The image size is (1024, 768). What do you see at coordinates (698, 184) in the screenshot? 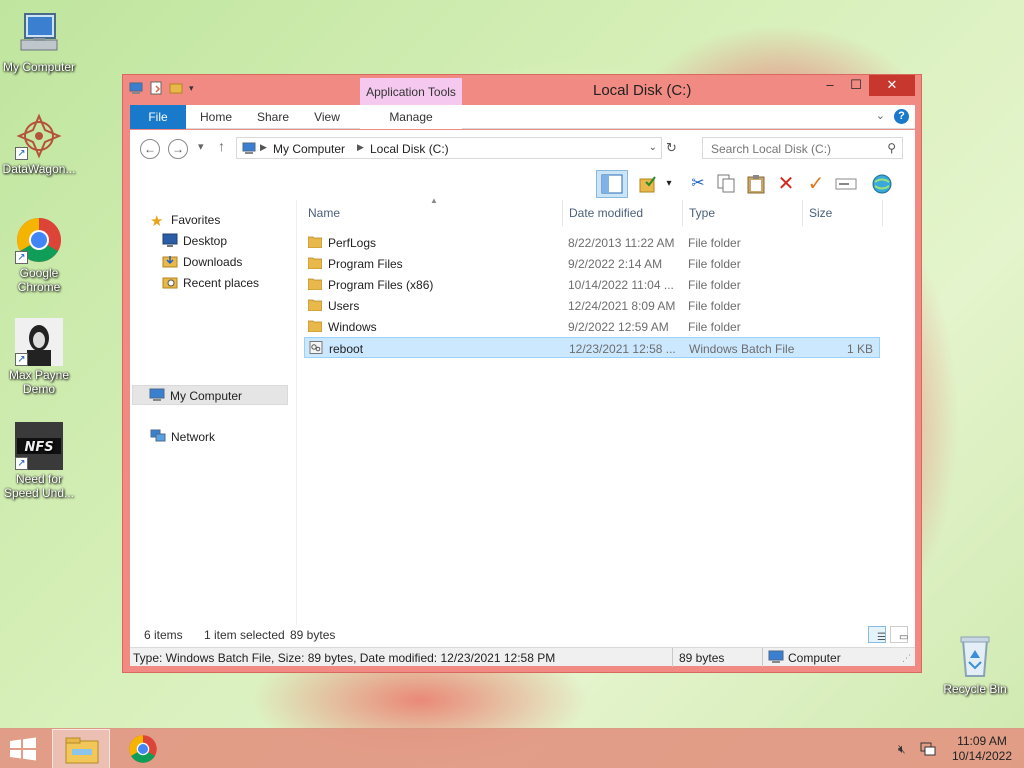
I see `cut-icon: ✂` at bounding box center [698, 184].